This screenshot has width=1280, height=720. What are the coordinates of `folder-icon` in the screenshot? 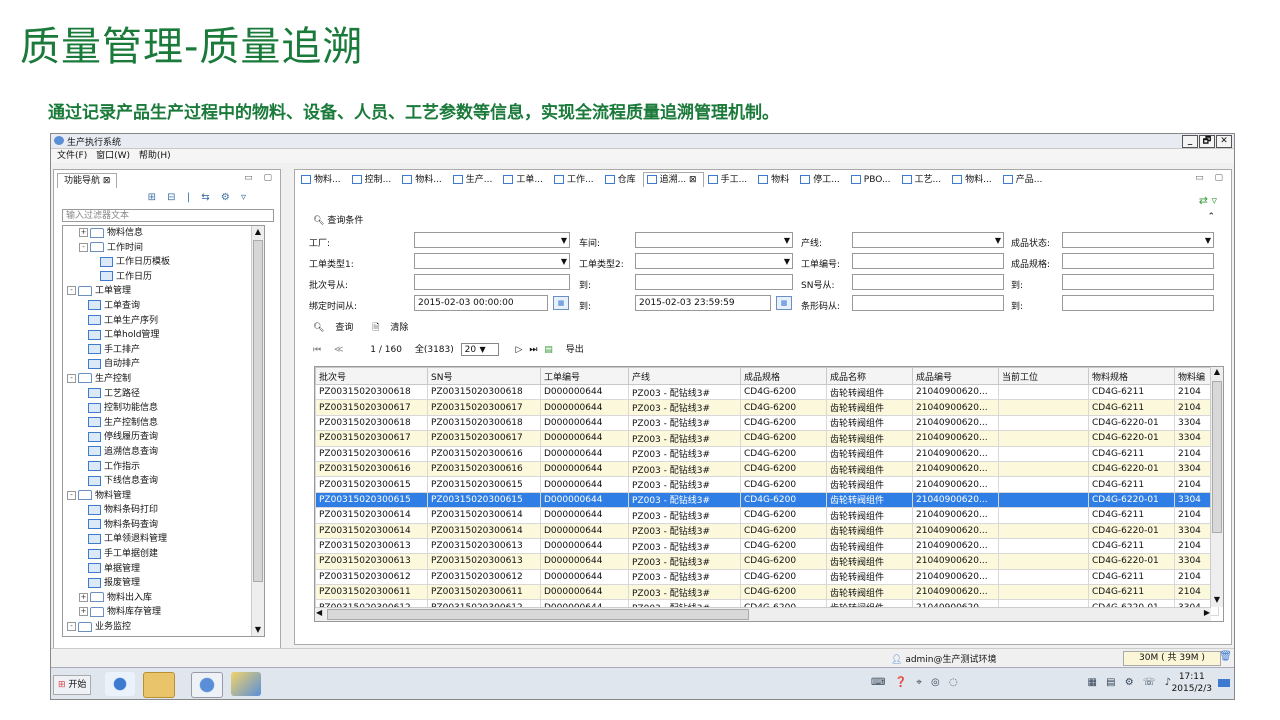 It's located at (159, 685).